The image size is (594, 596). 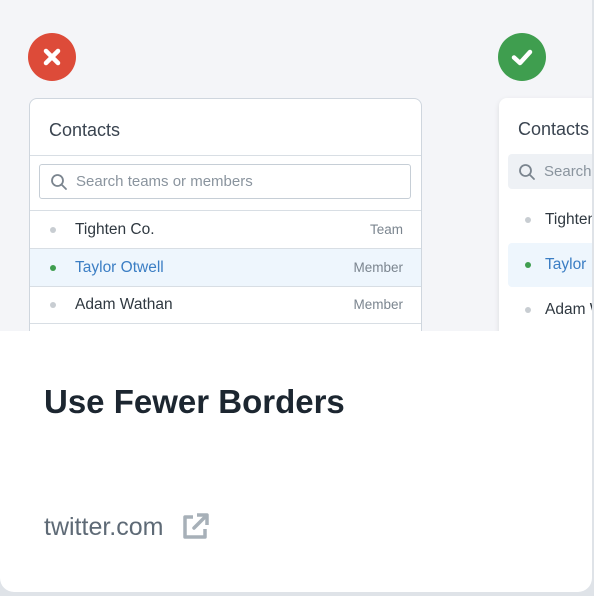 I want to click on good-example-badge, so click(x=522, y=57).